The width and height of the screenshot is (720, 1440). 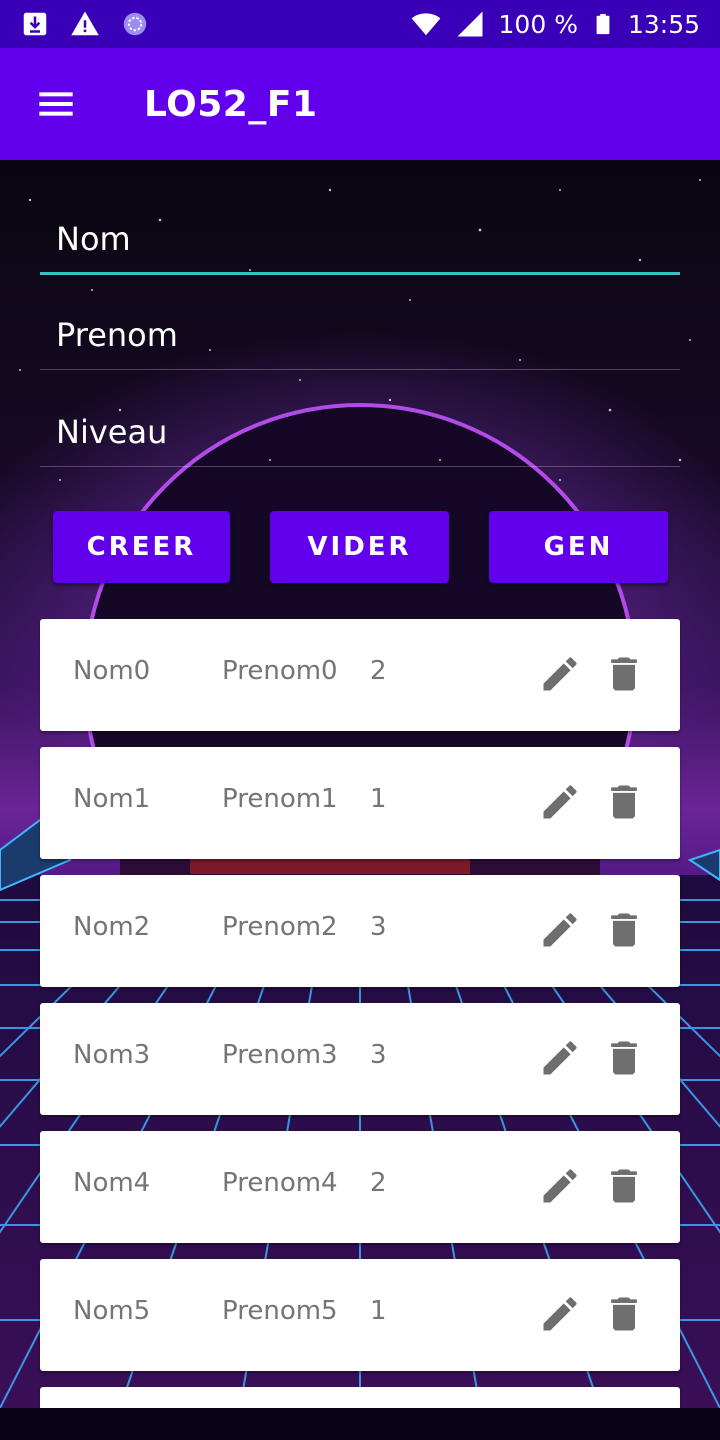 I want to click on niveau-input, so click(x=360, y=431).